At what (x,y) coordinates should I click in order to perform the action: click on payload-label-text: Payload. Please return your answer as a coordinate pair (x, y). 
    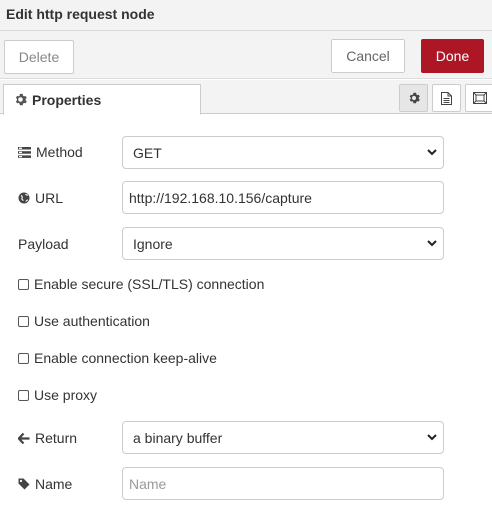
    Looking at the image, I should click on (43, 244).